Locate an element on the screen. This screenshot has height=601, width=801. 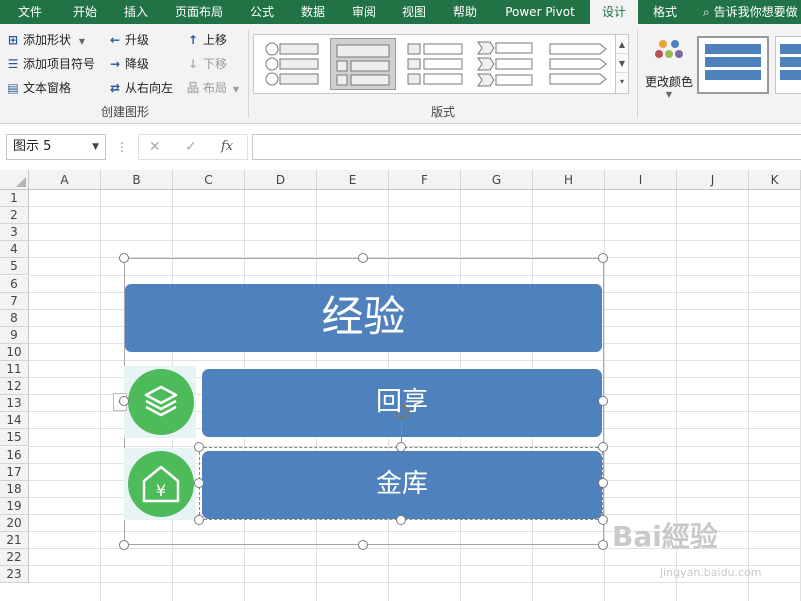
tab-view: 视图 is located at coordinates (414, 12).